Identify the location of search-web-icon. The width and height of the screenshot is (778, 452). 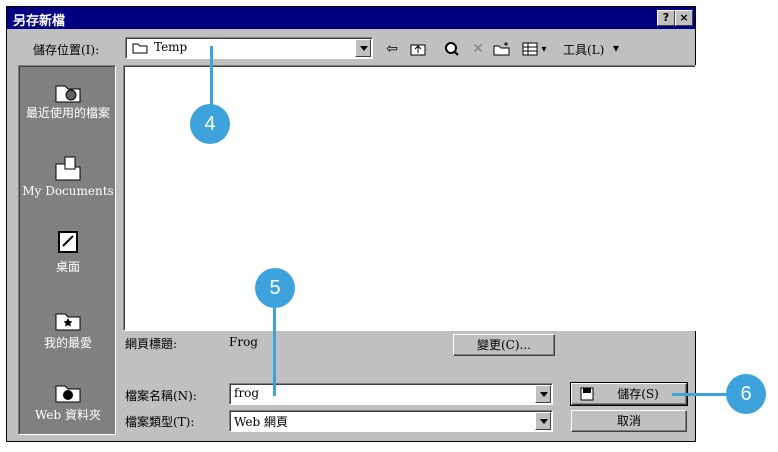
(452, 49).